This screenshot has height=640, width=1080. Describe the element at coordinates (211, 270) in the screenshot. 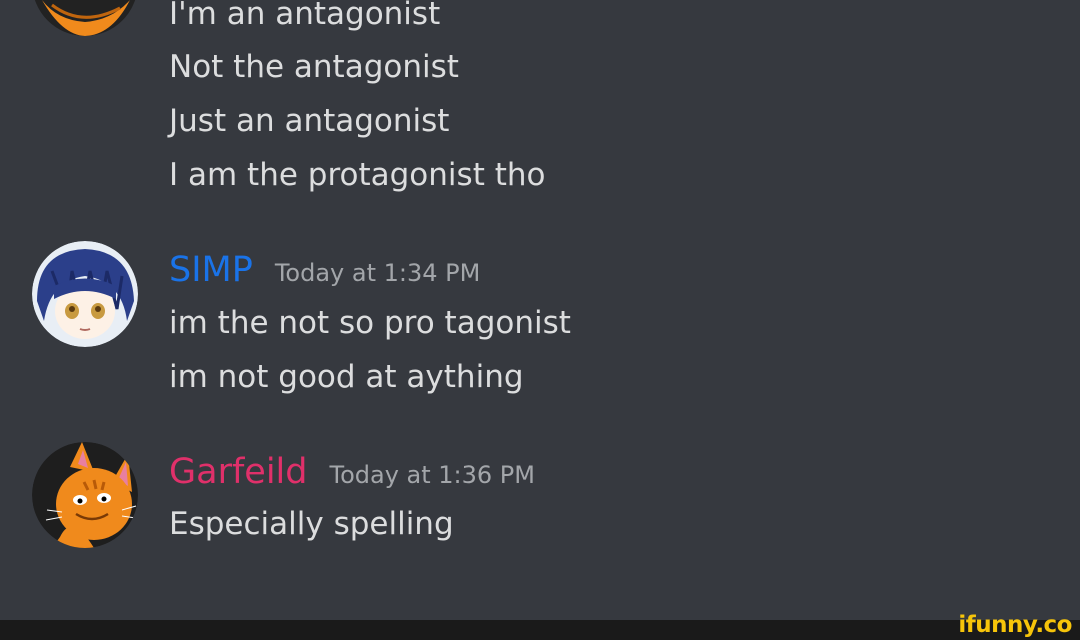

I see `username-simp: SIMP` at that location.